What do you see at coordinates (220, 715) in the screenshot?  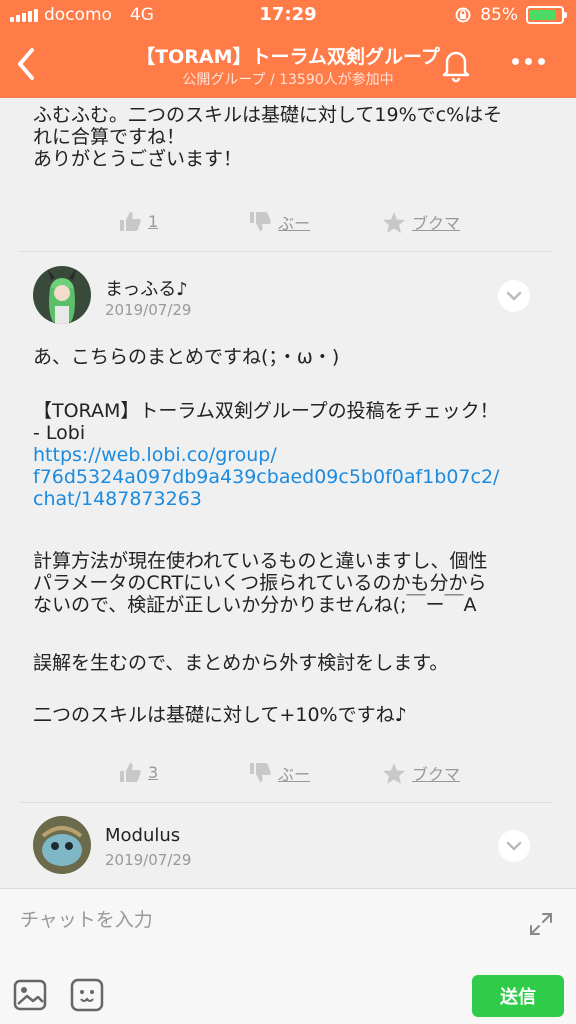 I see `message-body: 二つのスキルは基礎に対して+10%ですね♪` at bounding box center [220, 715].